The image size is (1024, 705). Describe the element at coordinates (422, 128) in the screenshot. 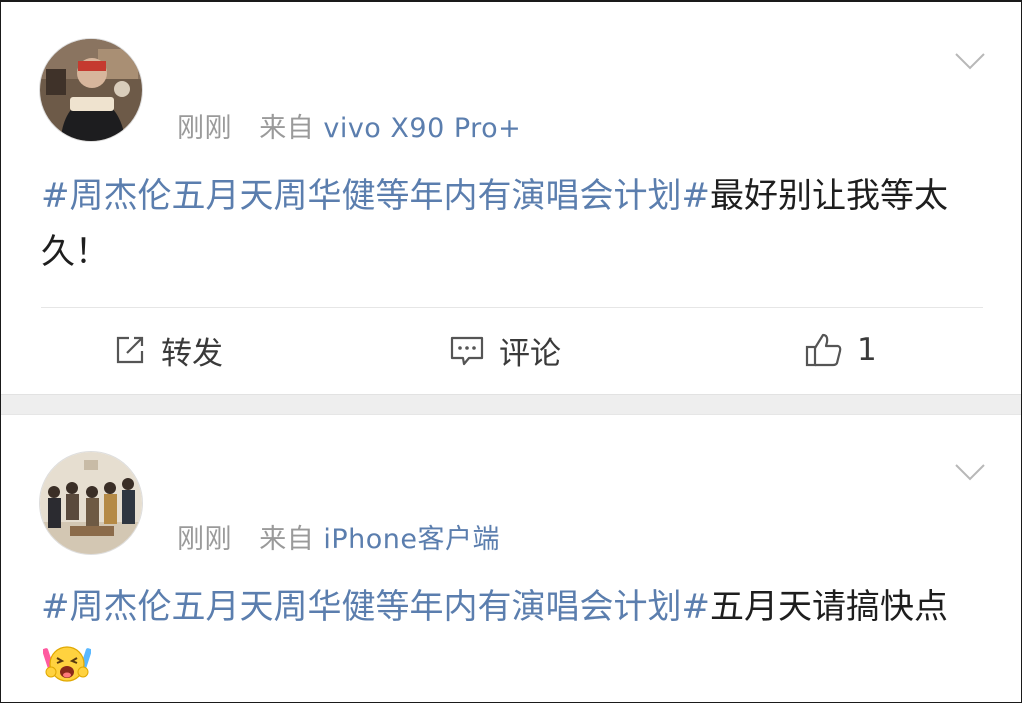

I see `post-source: vivo X90 Pro+` at that location.